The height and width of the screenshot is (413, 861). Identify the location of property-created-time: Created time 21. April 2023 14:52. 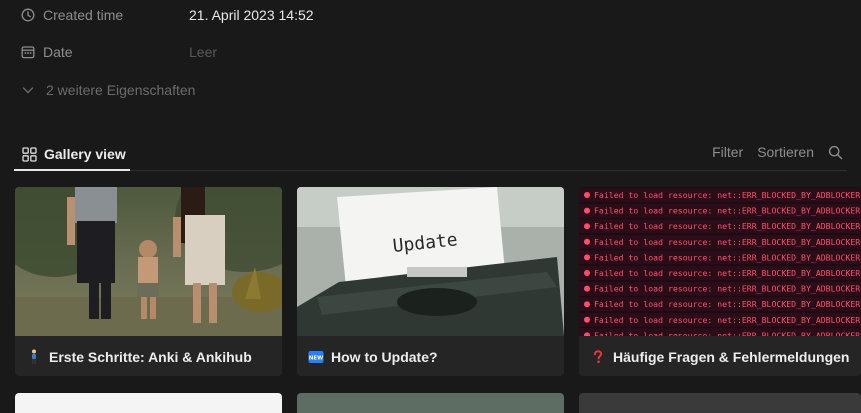
(167, 15).